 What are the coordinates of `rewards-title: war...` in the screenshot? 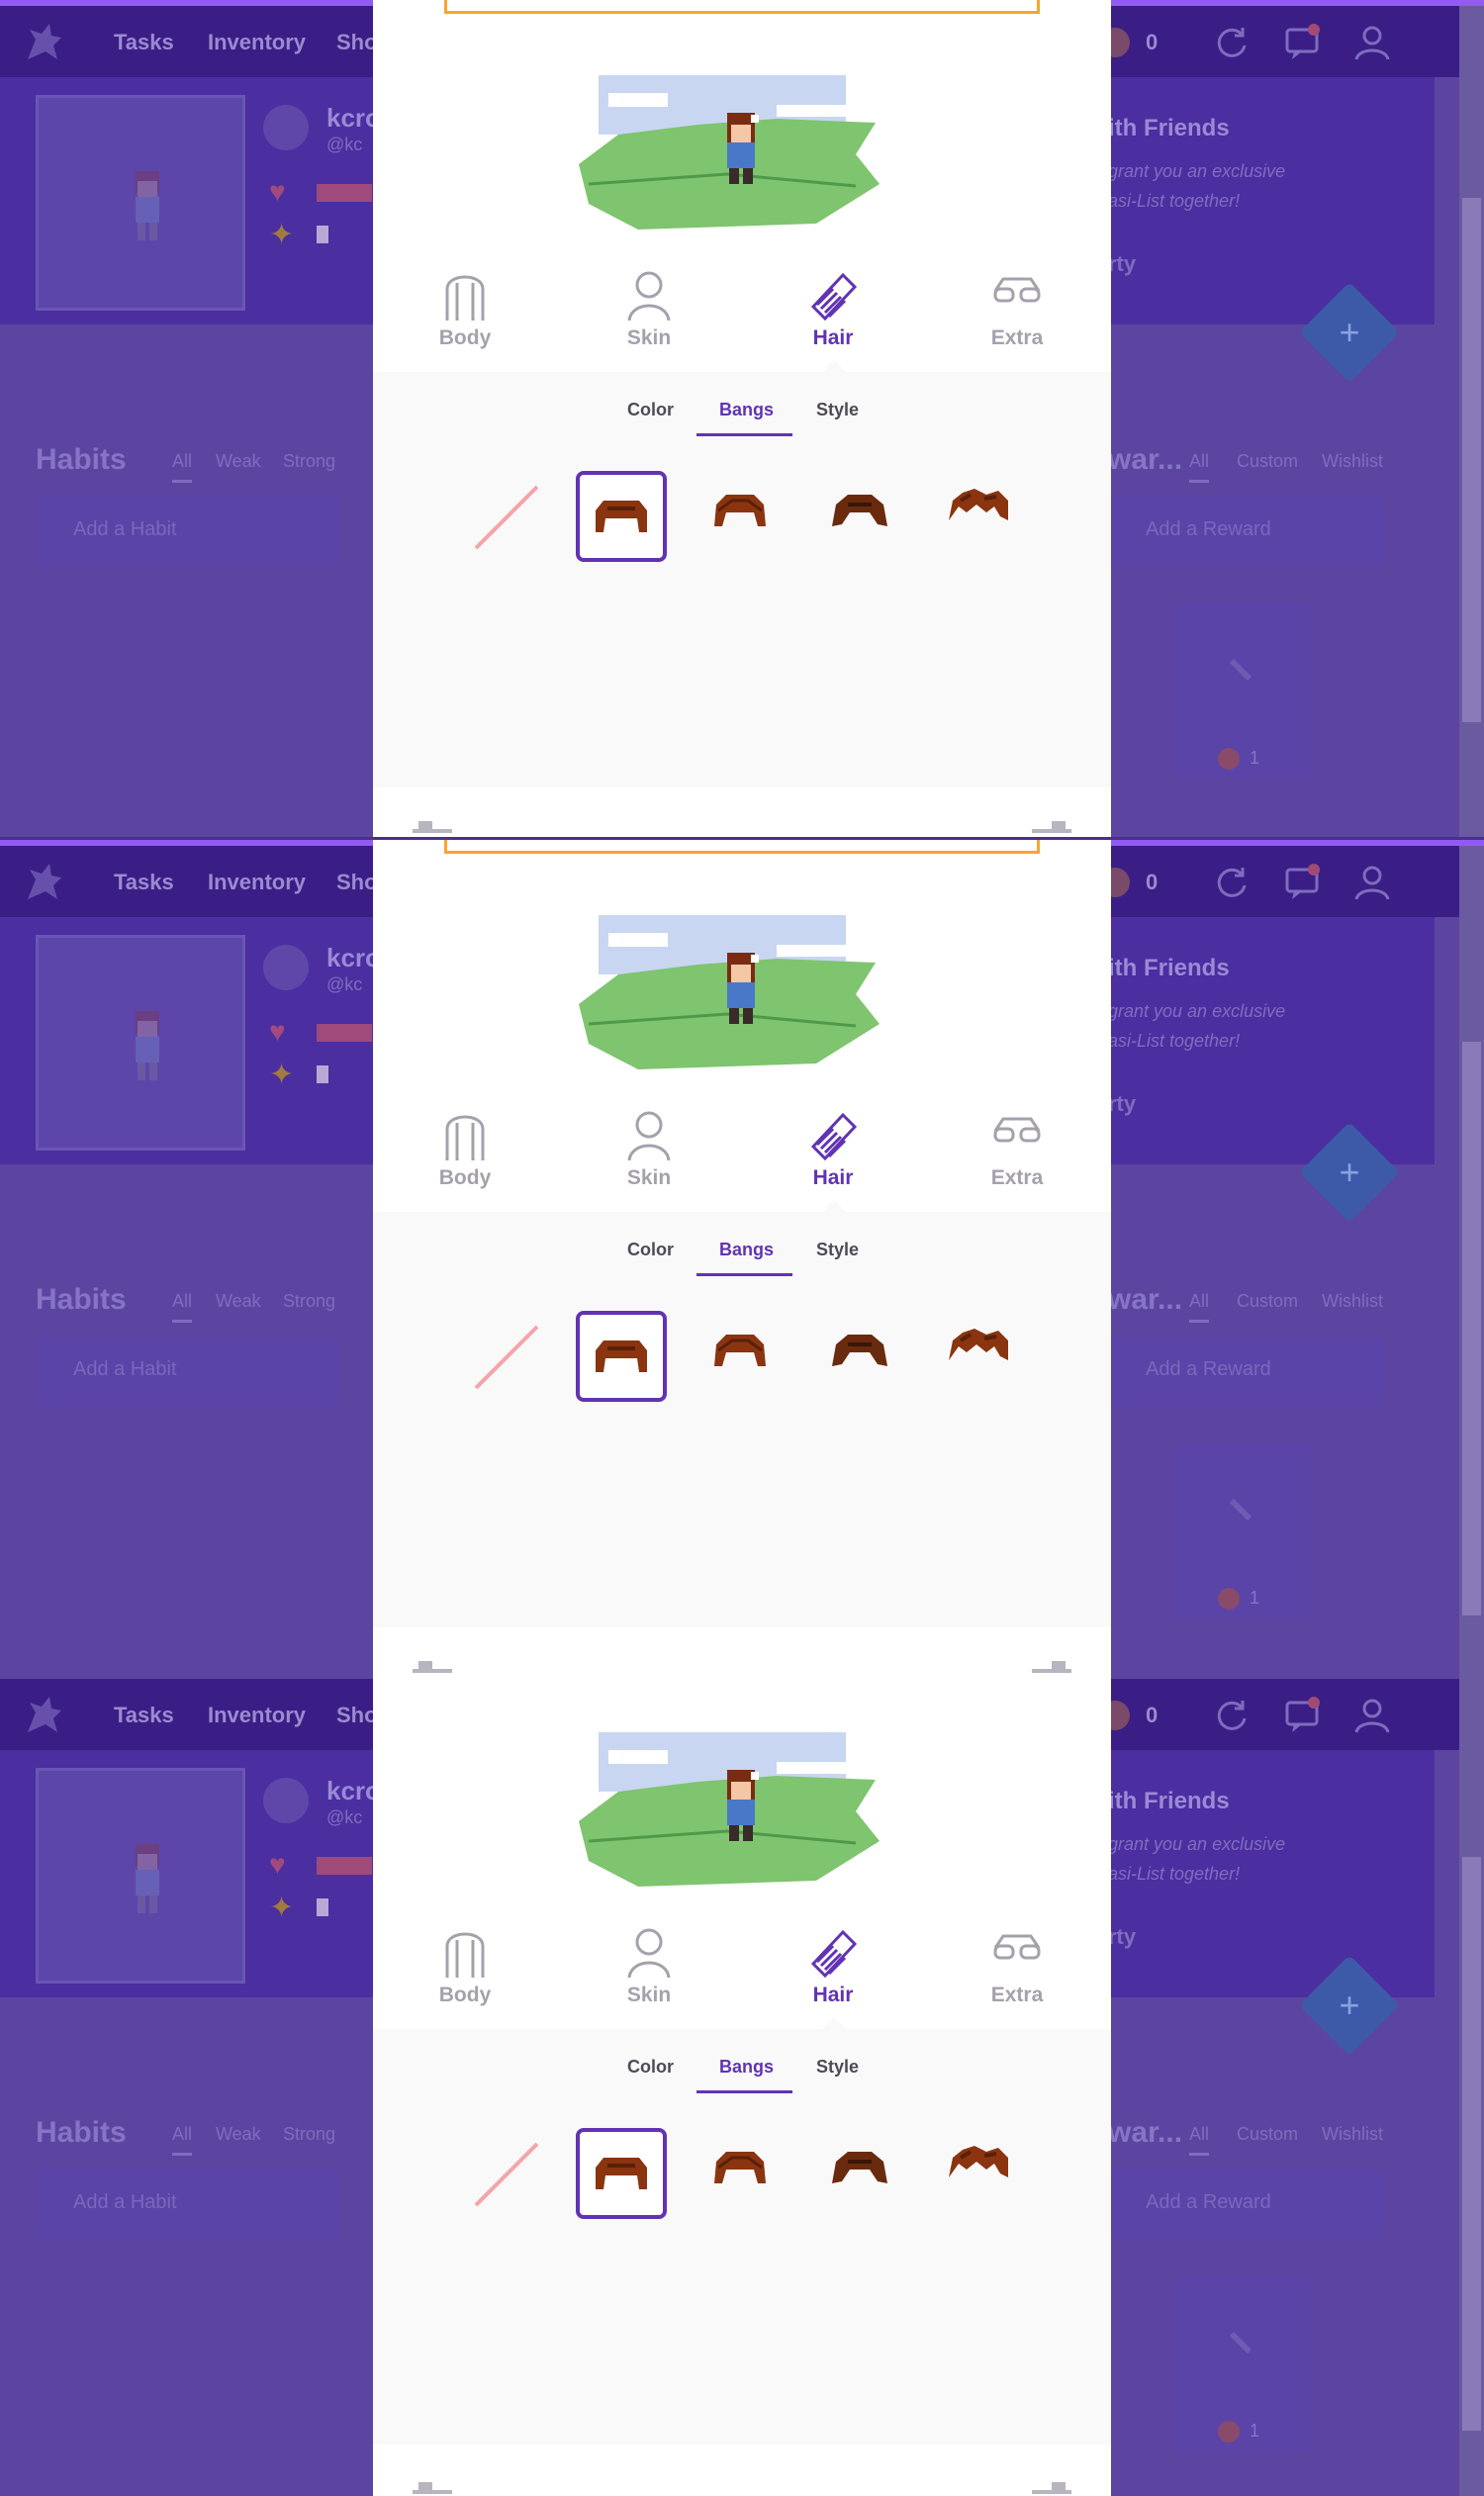 It's located at (1145, 2132).